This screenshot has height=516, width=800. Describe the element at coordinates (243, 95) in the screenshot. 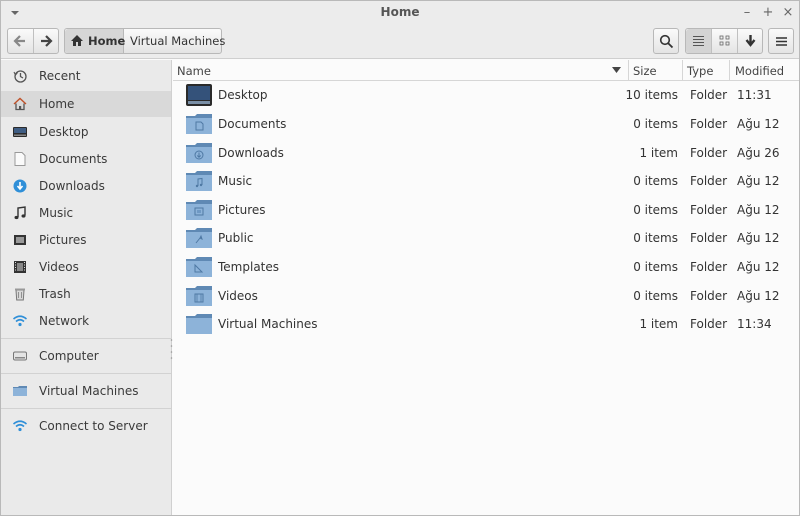

I see `file-name: Desktop` at that location.